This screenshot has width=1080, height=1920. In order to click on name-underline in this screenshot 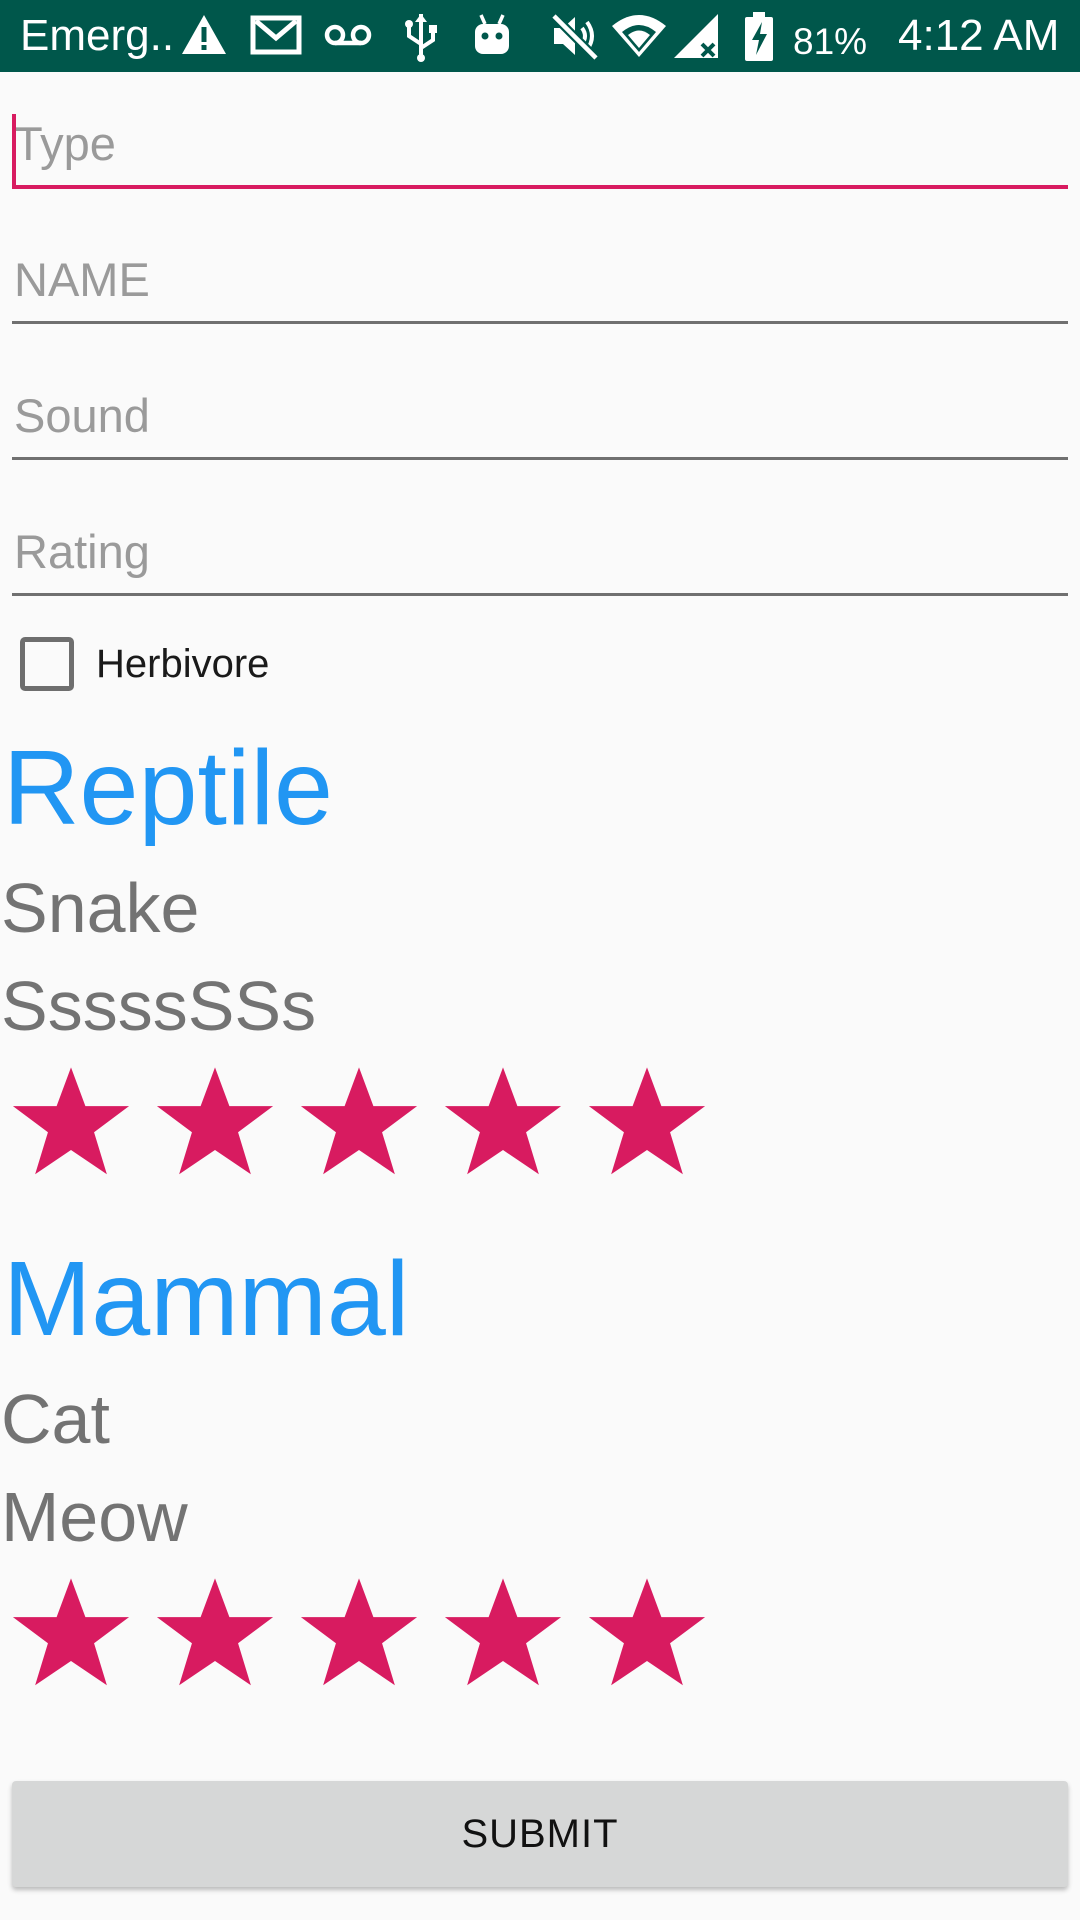, I will do `click(540, 322)`.